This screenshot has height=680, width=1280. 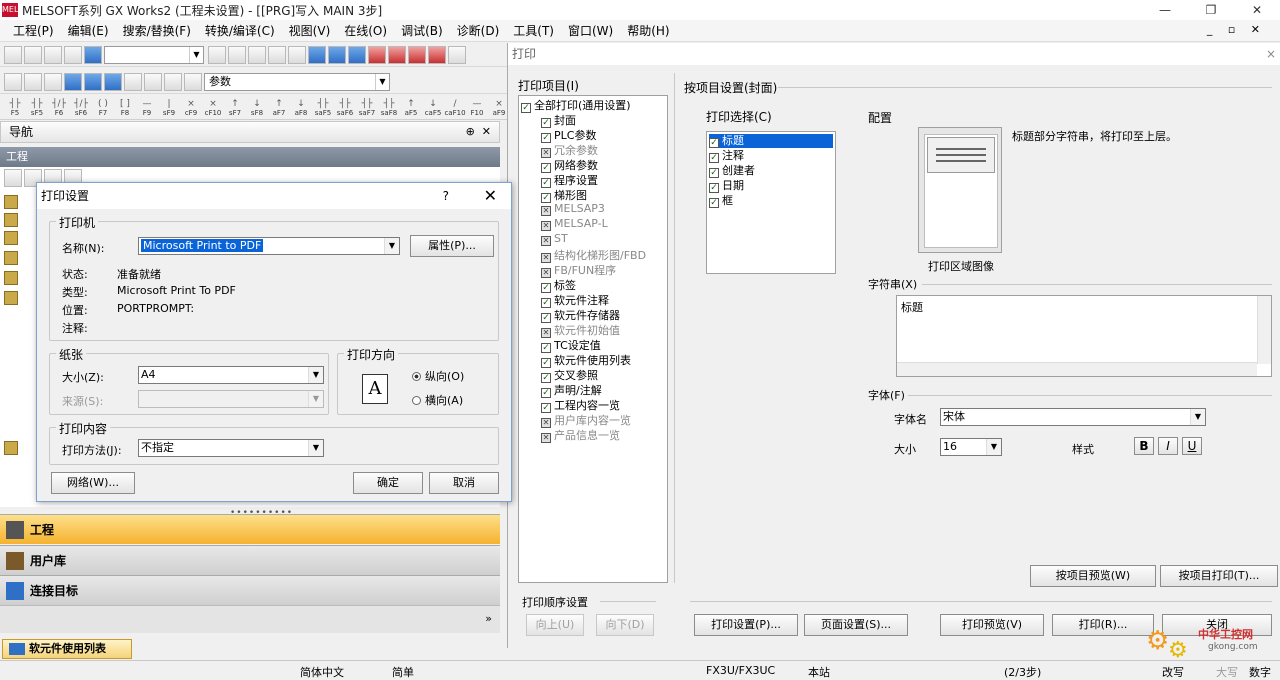 What do you see at coordinates (455, 109) in the screenshot?
I see `invert-icon: / caF10` at bounding box center [455, 109].